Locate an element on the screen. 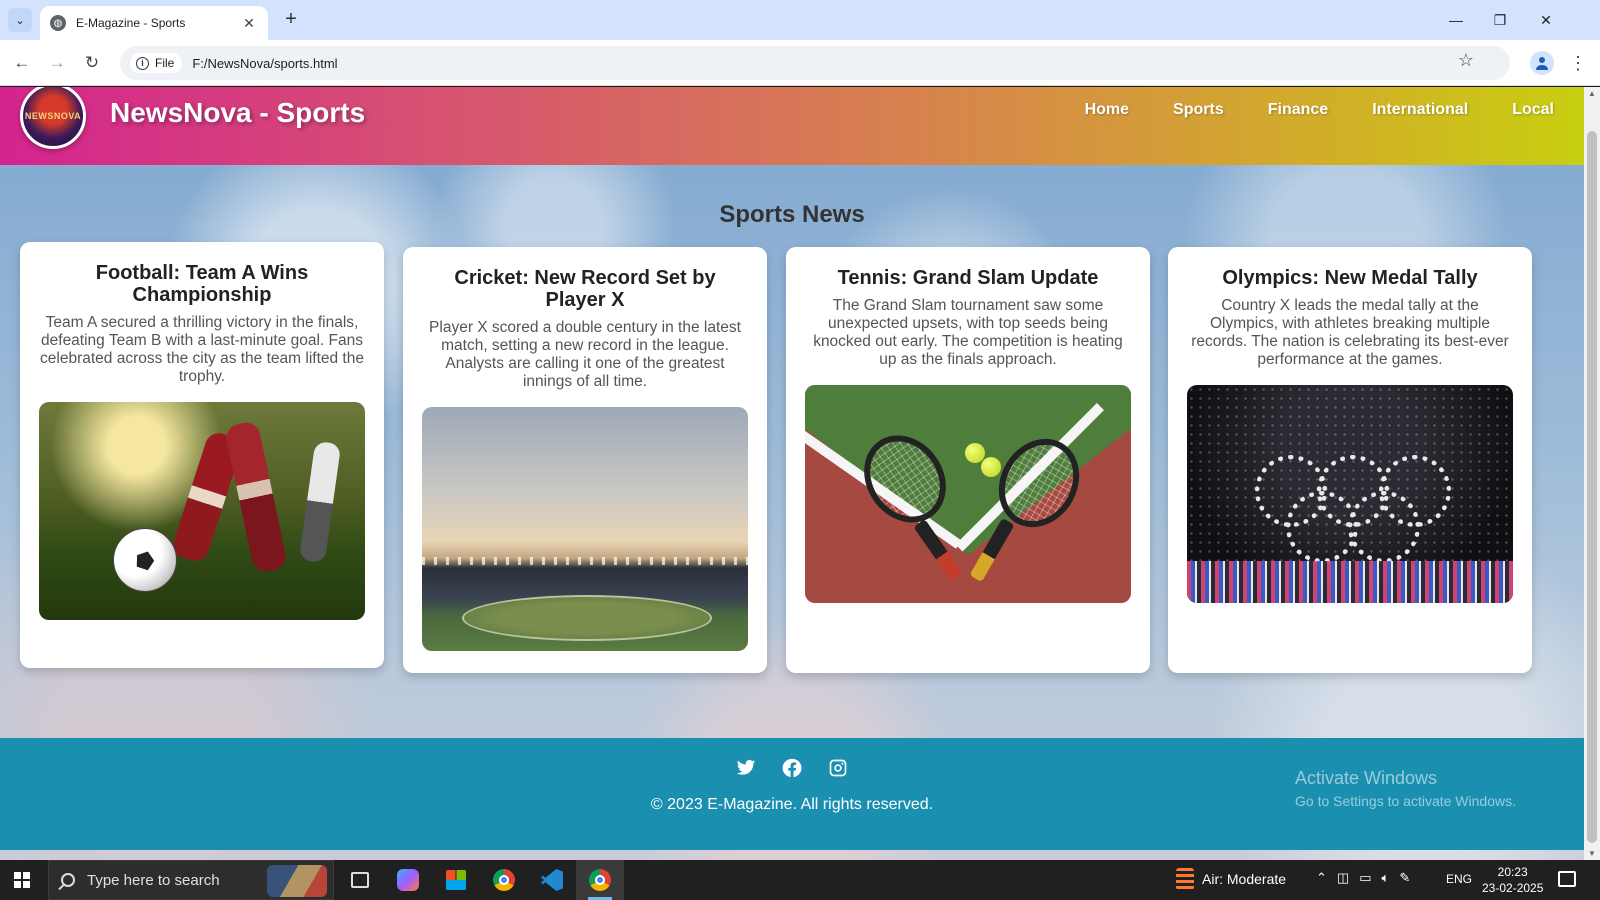  tab-search-button: ⌄ is located at coordinates (20, 20).